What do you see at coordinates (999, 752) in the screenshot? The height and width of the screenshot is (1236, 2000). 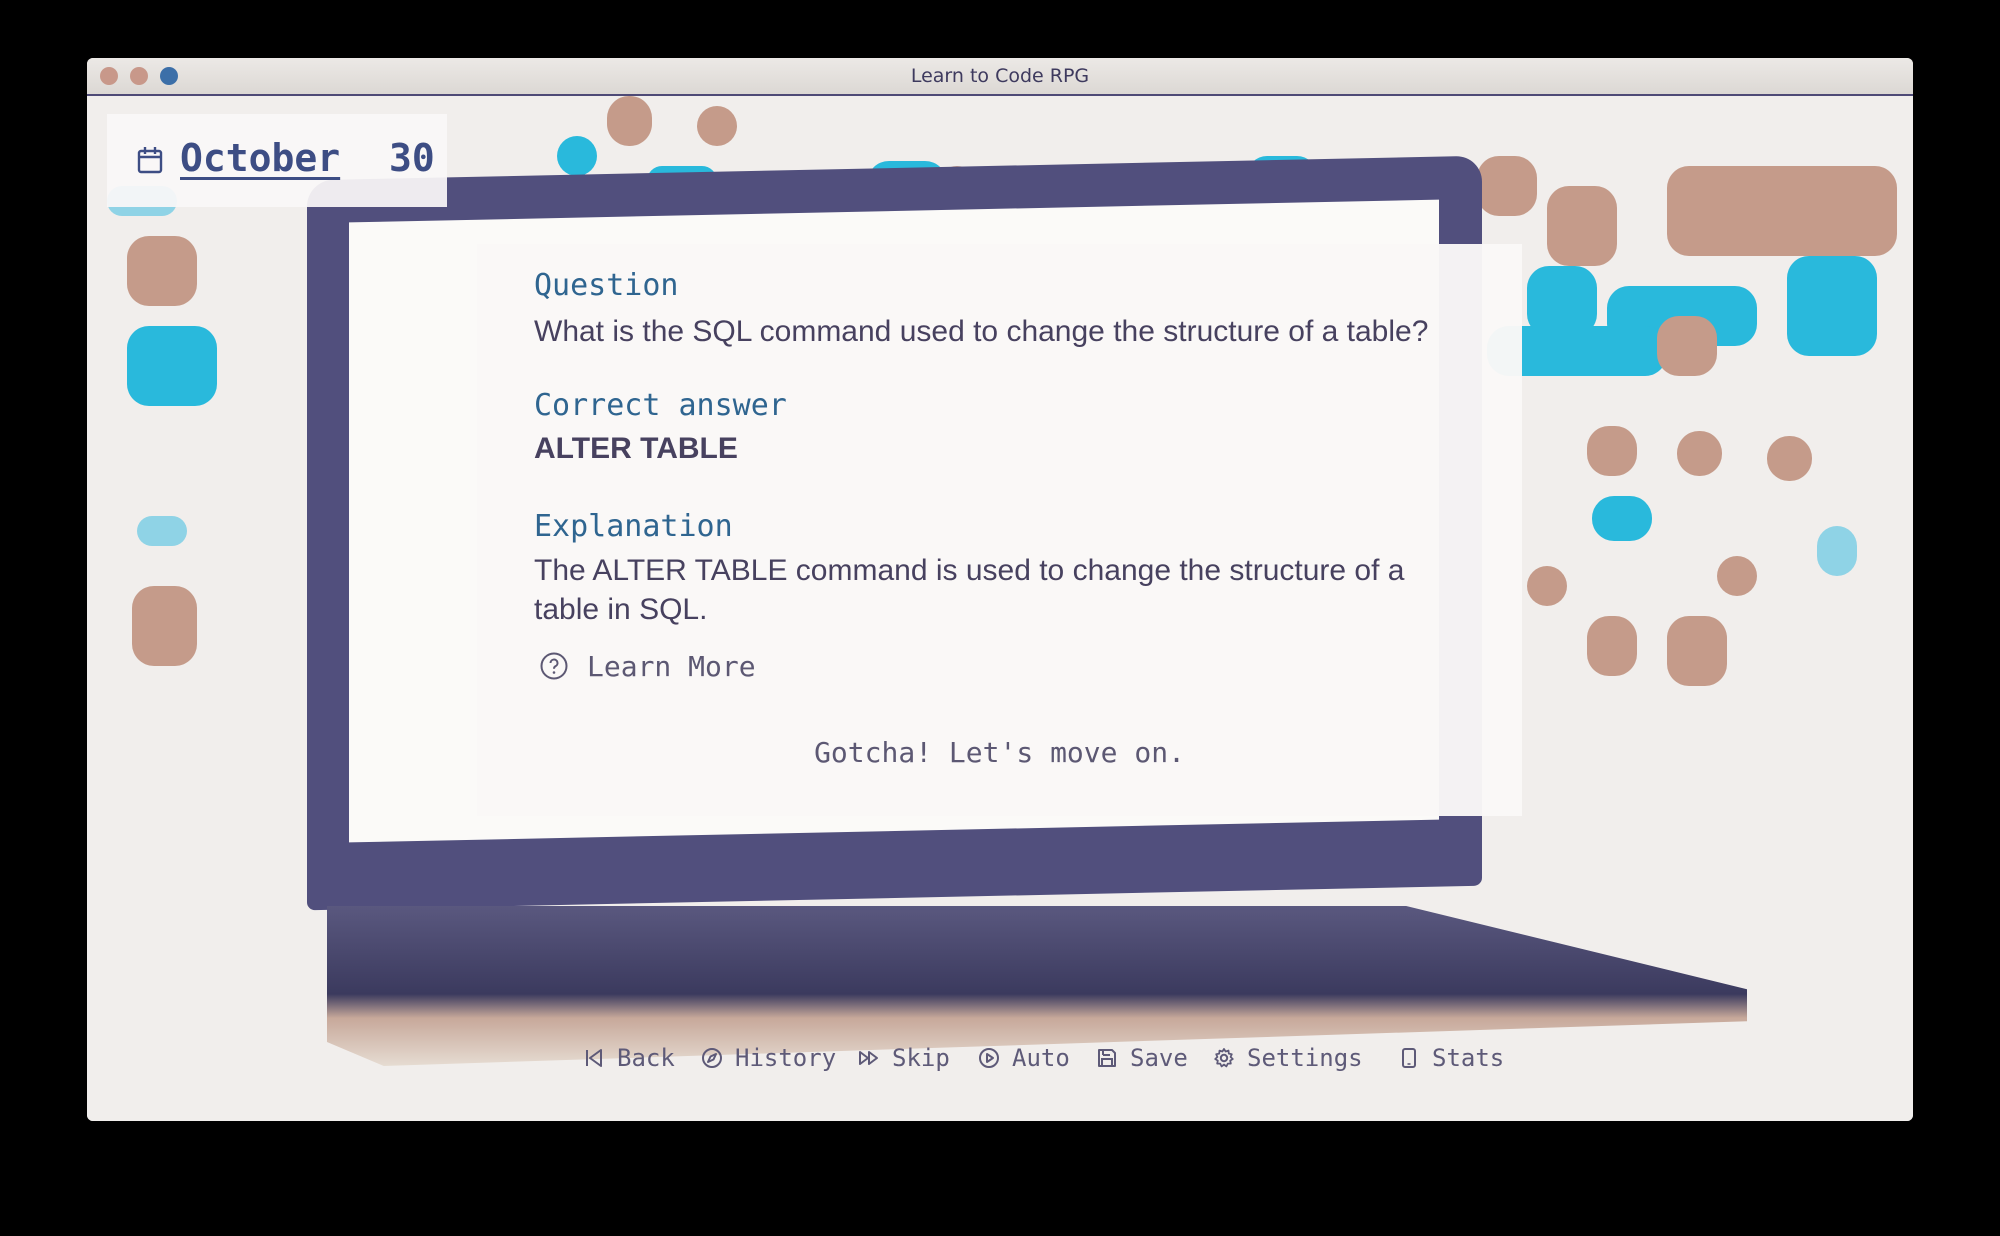 I see `continue-button: Gotcha! Let's move on.` at bounding box center [999, 752].